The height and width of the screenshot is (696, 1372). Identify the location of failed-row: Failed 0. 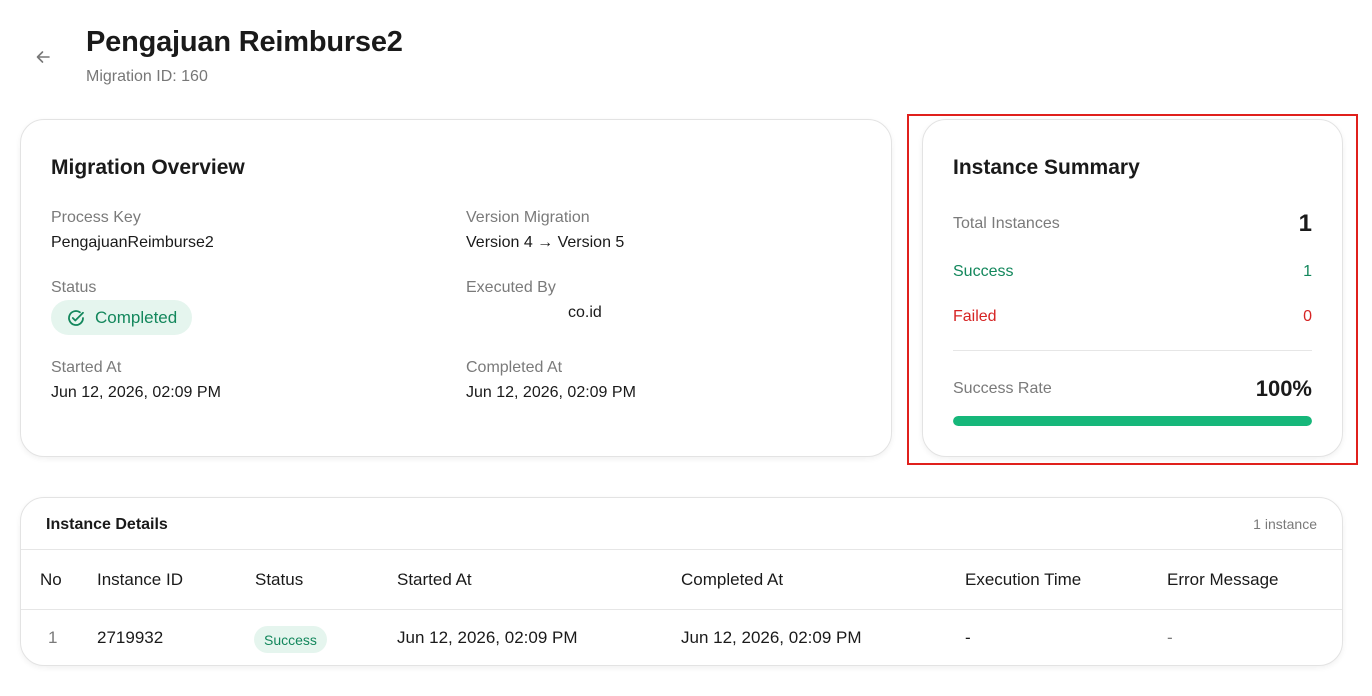
(1132, 317).